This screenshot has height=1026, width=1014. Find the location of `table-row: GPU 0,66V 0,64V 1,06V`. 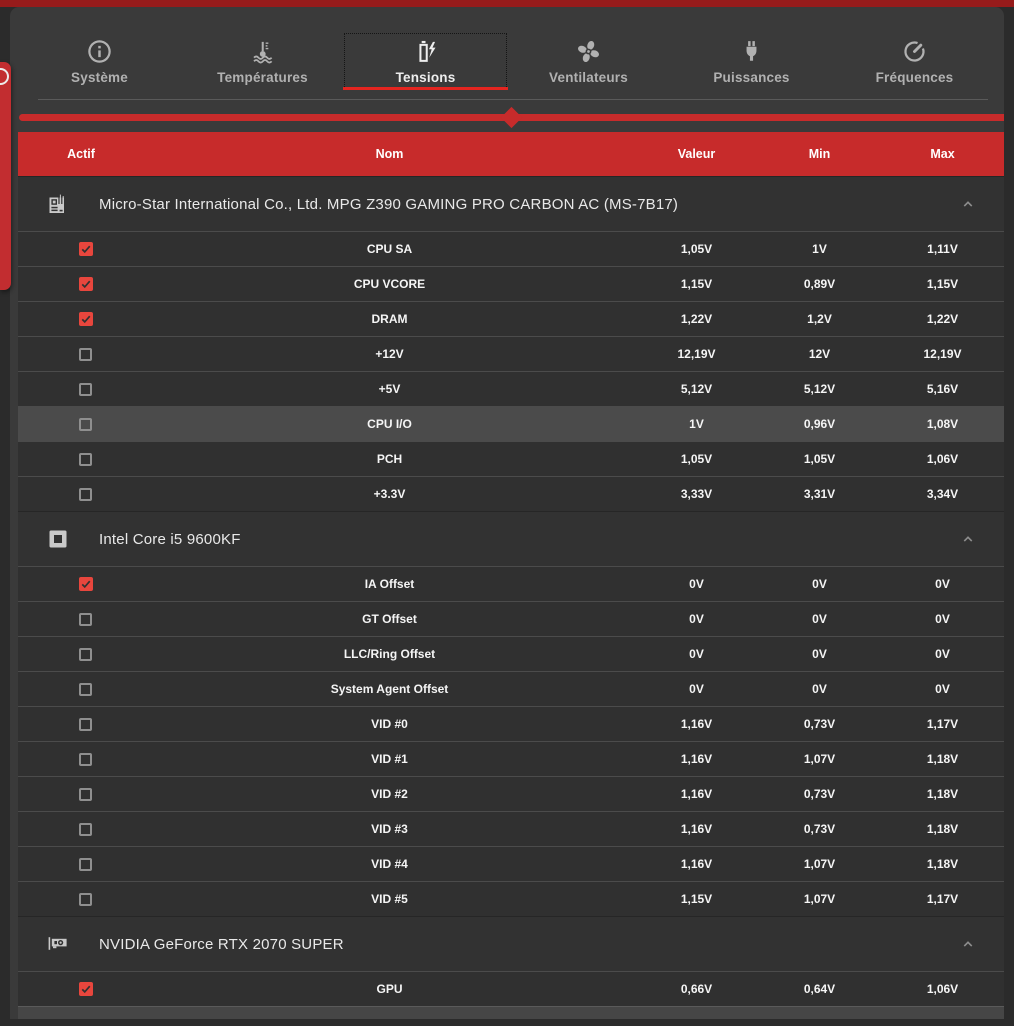

table-row: GPU 0,66V 0,64V 1,06V is located at coordinates (511, 988).